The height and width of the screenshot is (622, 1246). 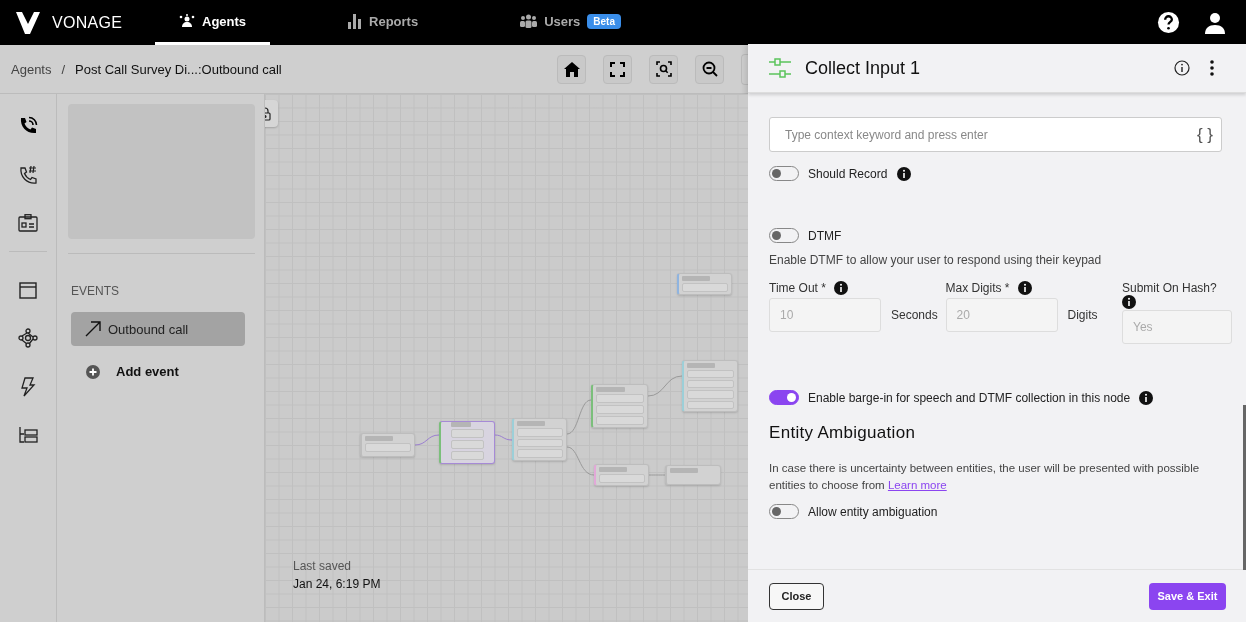 I want to click on field-label: Max Digits *, so click(x=977, y=288).